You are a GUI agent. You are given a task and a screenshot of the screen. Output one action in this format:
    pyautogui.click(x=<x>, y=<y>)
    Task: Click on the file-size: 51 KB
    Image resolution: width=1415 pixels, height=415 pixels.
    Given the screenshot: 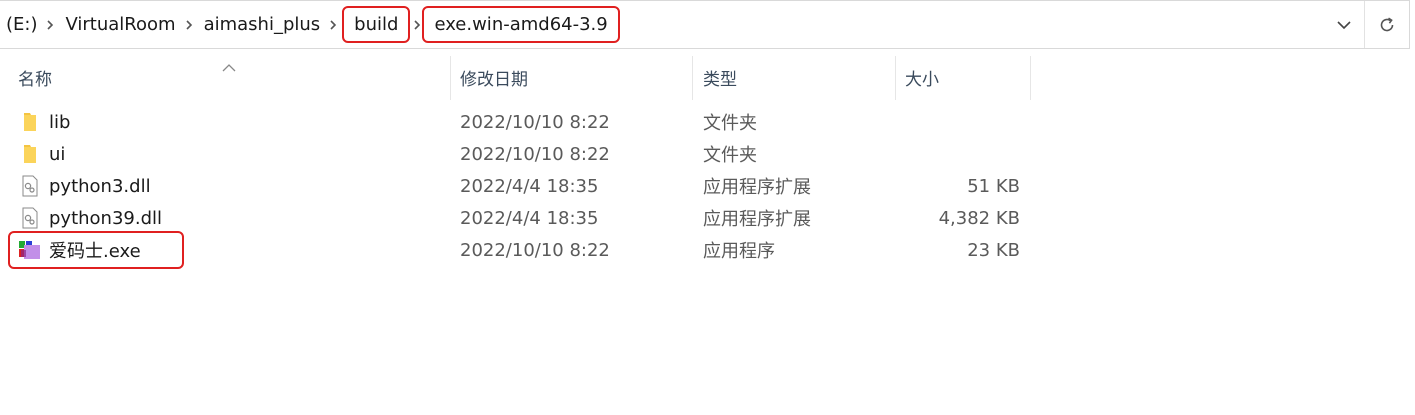 What is the action you would take?
    pyautogui.click(x=993, y=186)
    